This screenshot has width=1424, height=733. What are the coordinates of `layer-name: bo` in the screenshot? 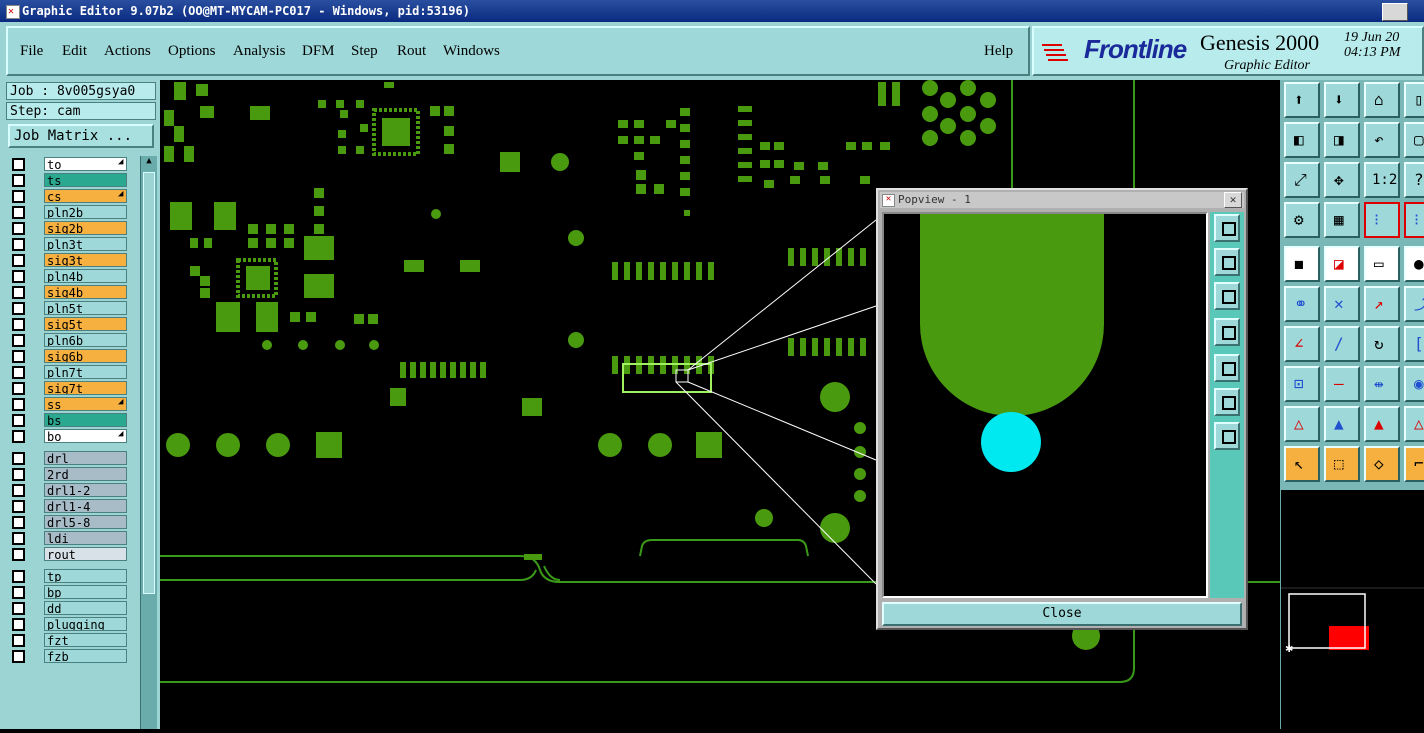 It's located at (85, 436).